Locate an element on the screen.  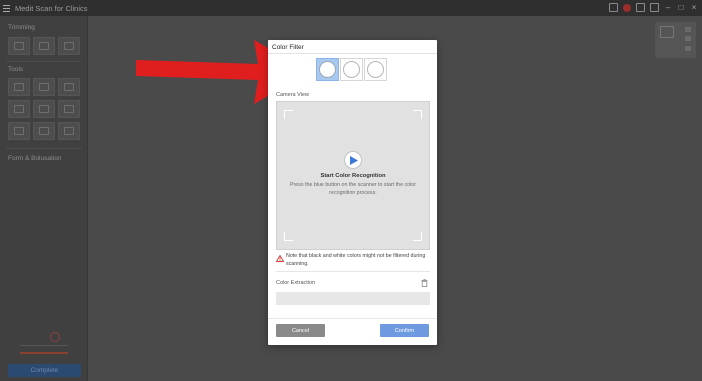
confirm-button: Confirm is located at coordinates (404, 330).